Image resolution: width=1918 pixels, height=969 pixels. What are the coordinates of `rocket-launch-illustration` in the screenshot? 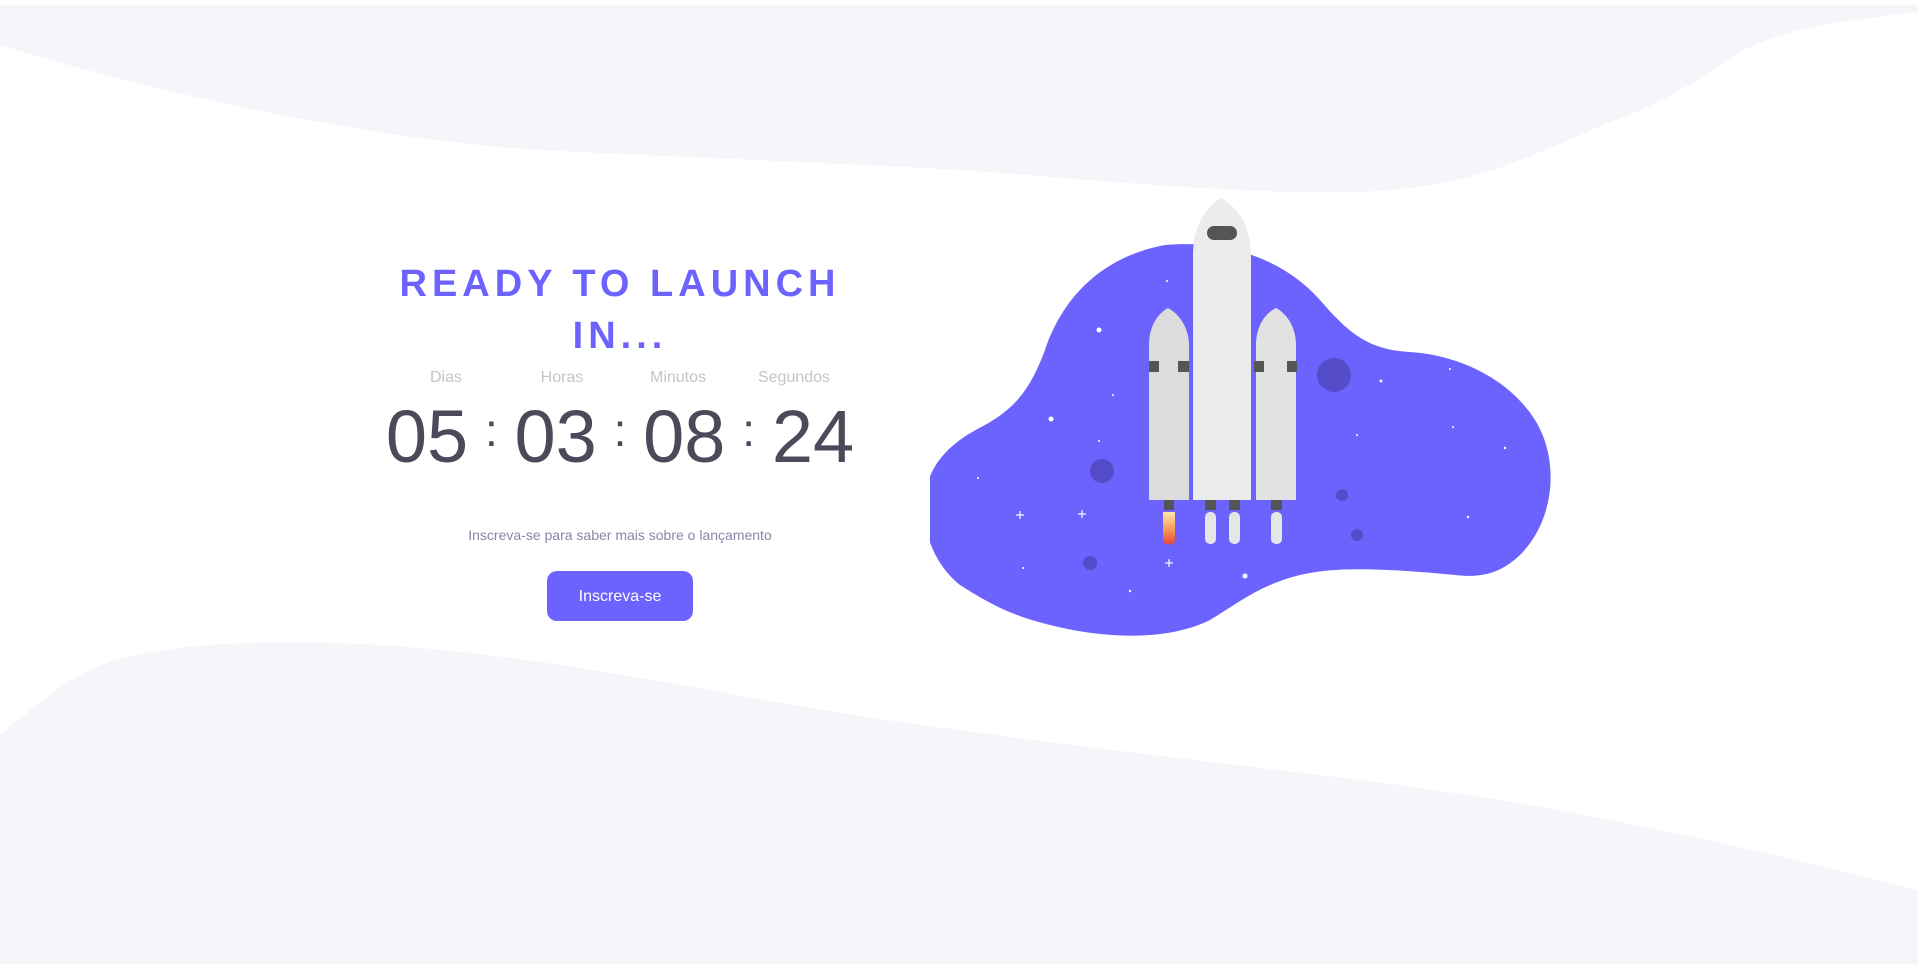 It's located at (1240, 417).